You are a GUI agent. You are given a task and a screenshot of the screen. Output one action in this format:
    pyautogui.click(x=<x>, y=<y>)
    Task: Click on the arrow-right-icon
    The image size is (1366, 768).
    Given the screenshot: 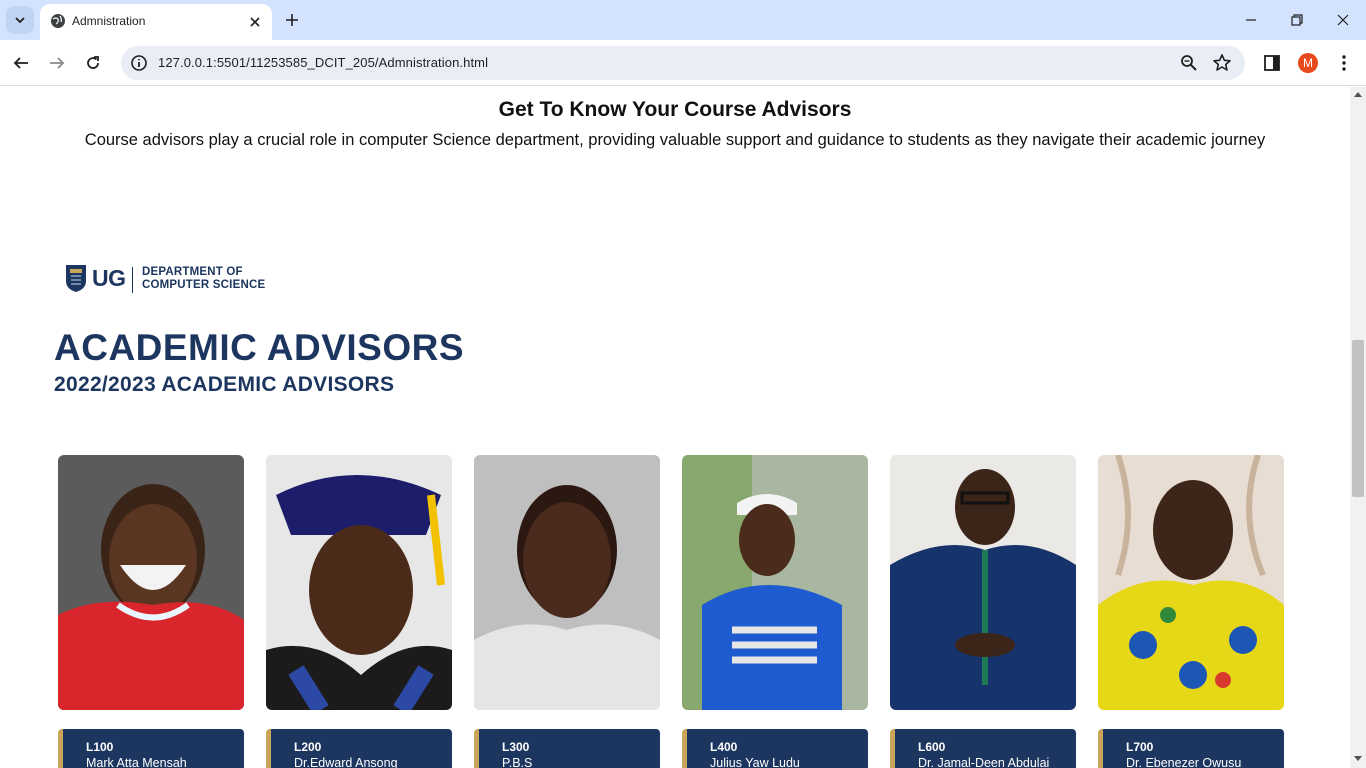 What is the action you would take?
    pyautogui.click(x=57, y=63)
    